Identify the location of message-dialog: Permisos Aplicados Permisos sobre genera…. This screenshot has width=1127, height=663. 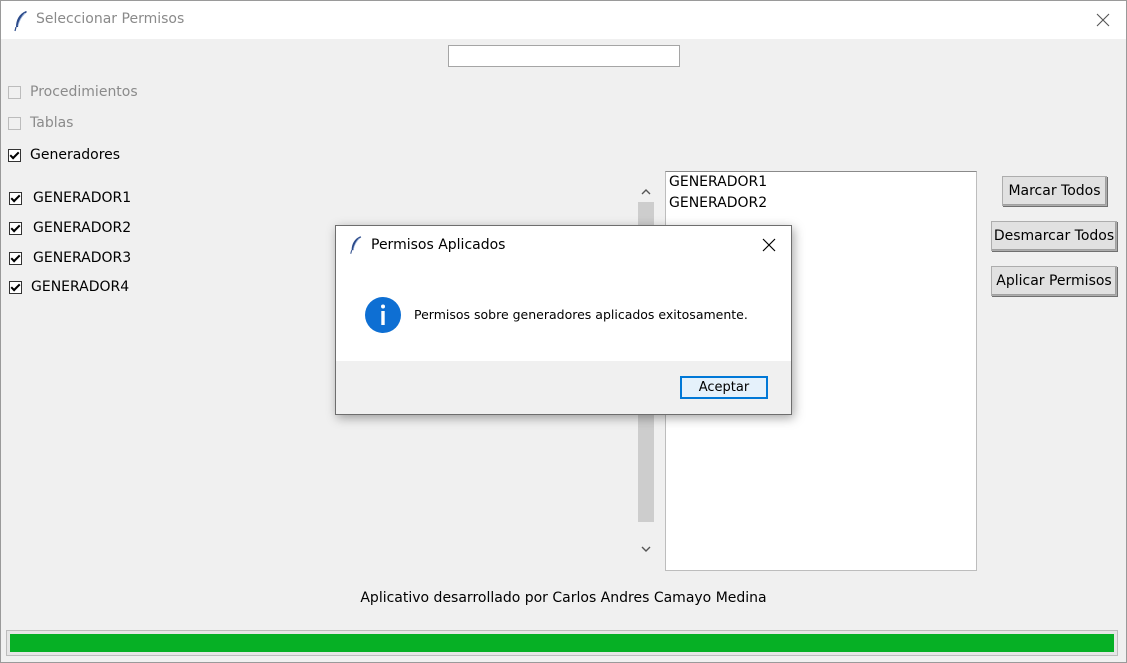
(563, 320).